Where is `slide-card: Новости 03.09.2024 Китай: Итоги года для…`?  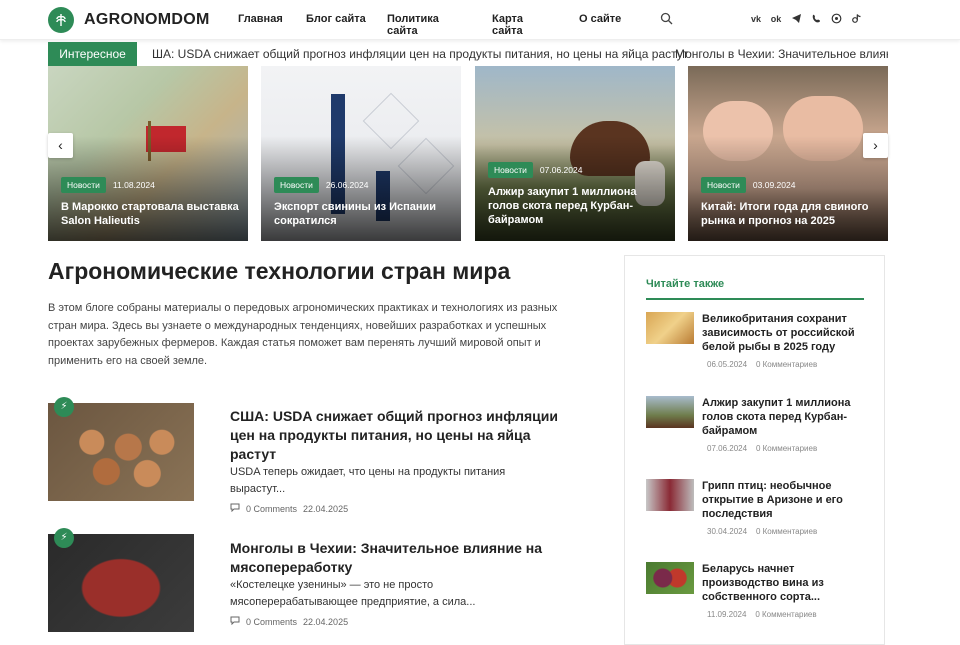 slide-card: Новости 03.09.2024 Китай: Итоги года для… is located at coordinates (788, 153).